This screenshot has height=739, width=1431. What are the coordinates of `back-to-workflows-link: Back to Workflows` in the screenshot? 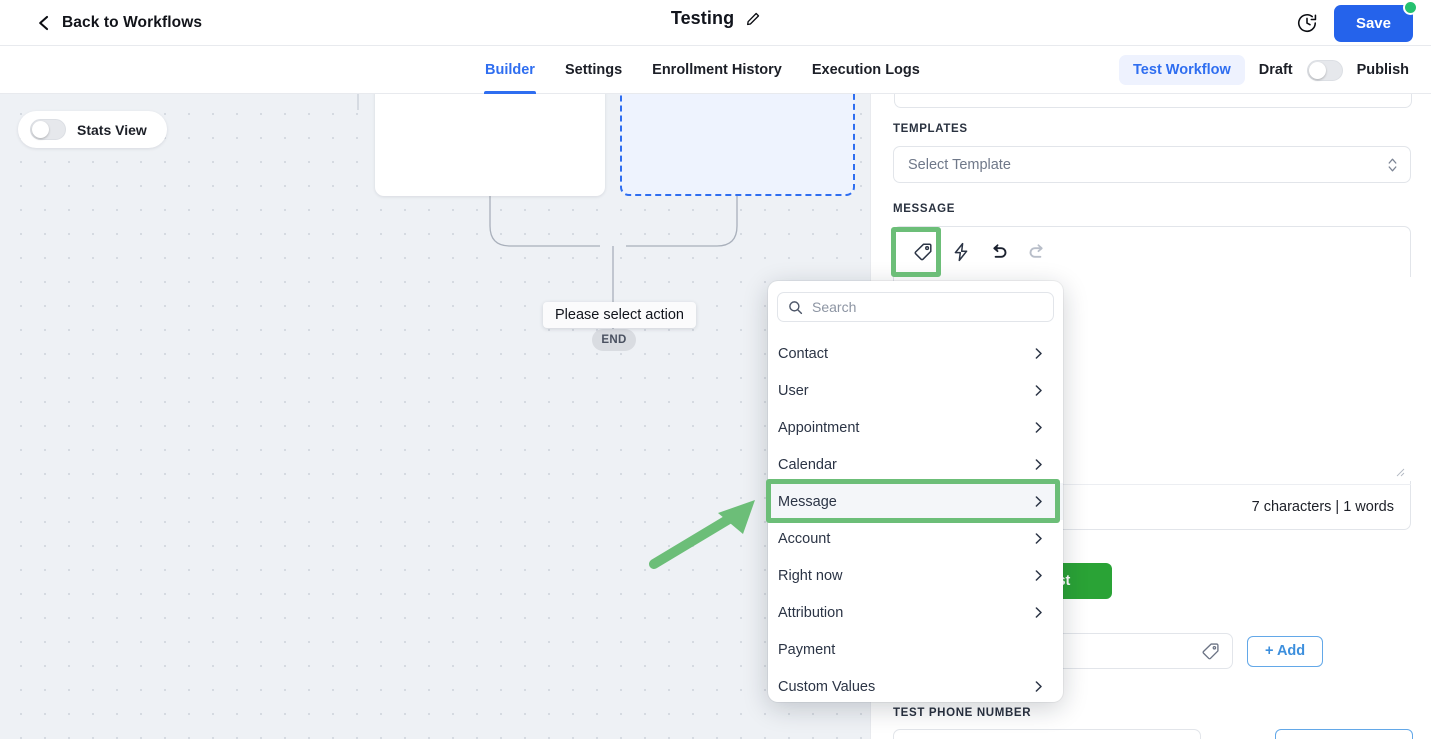 It's located at (119, 23).